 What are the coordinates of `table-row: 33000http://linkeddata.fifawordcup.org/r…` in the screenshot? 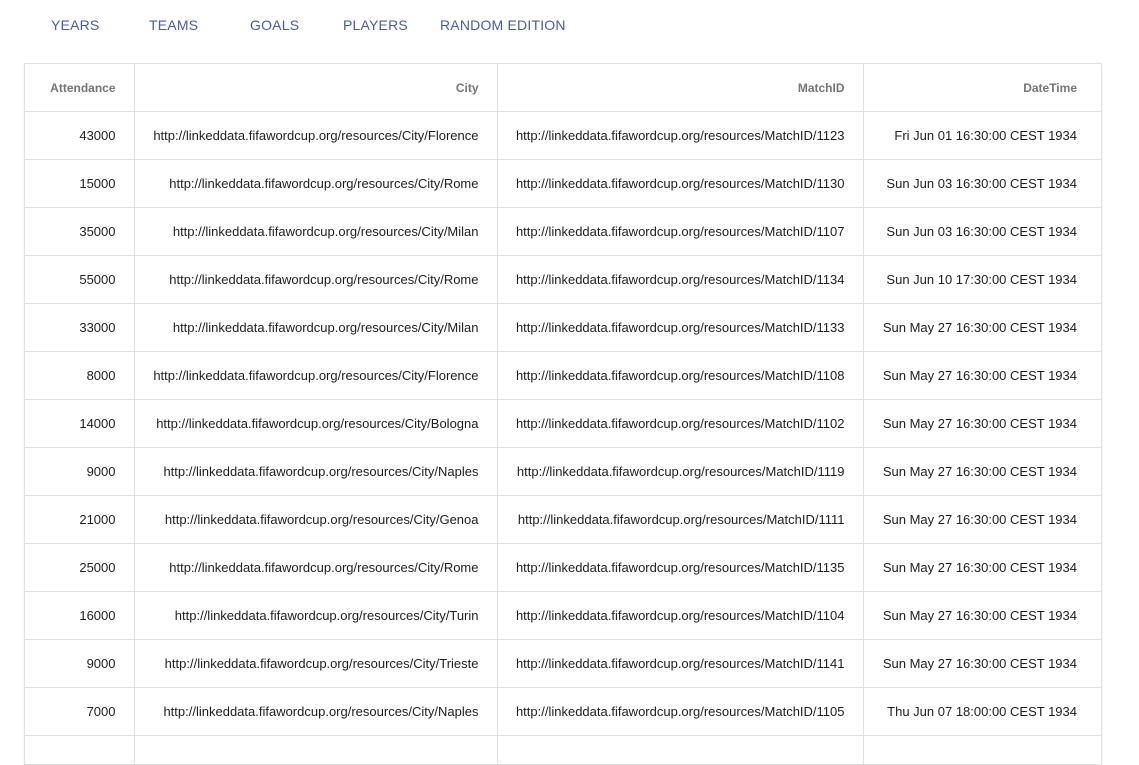 It's located at (563, 328).